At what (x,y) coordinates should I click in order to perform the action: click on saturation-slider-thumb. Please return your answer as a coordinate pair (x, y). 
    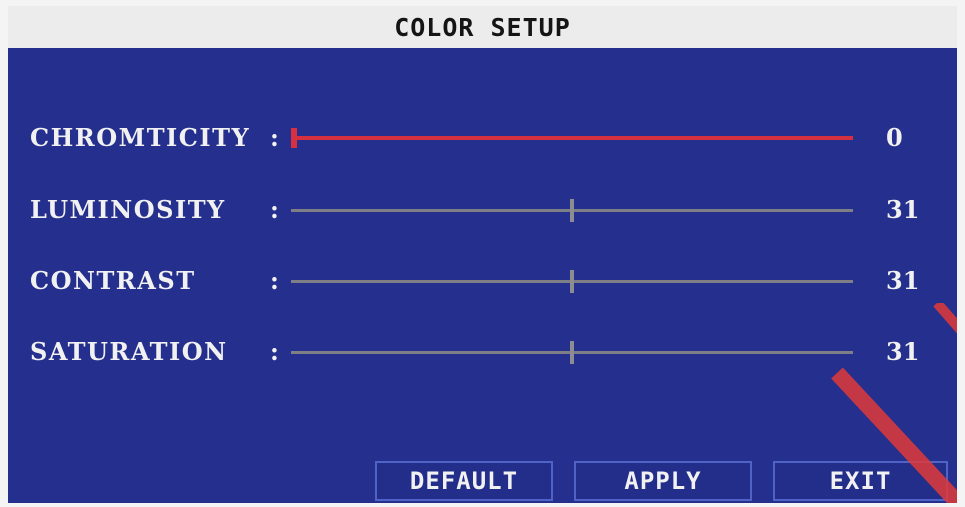
    Looking at the image, I should click on (572, 352).